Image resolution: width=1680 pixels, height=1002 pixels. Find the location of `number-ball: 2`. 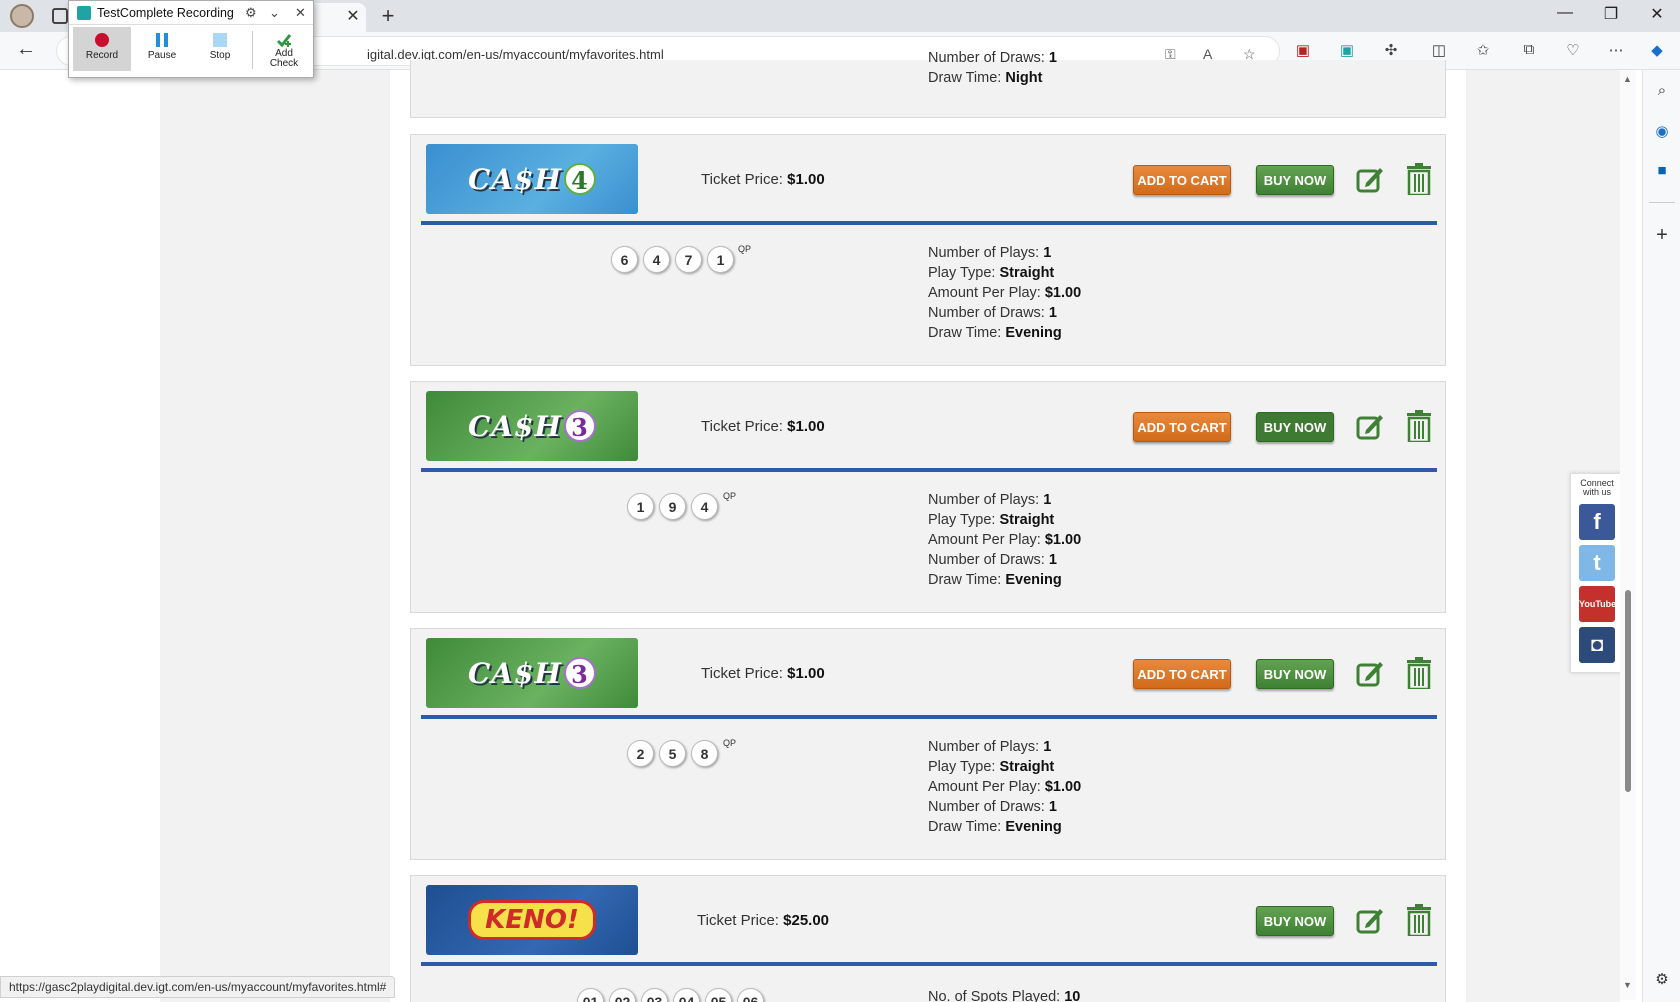

number-ball: 2 is located at coordinates (640, 753).